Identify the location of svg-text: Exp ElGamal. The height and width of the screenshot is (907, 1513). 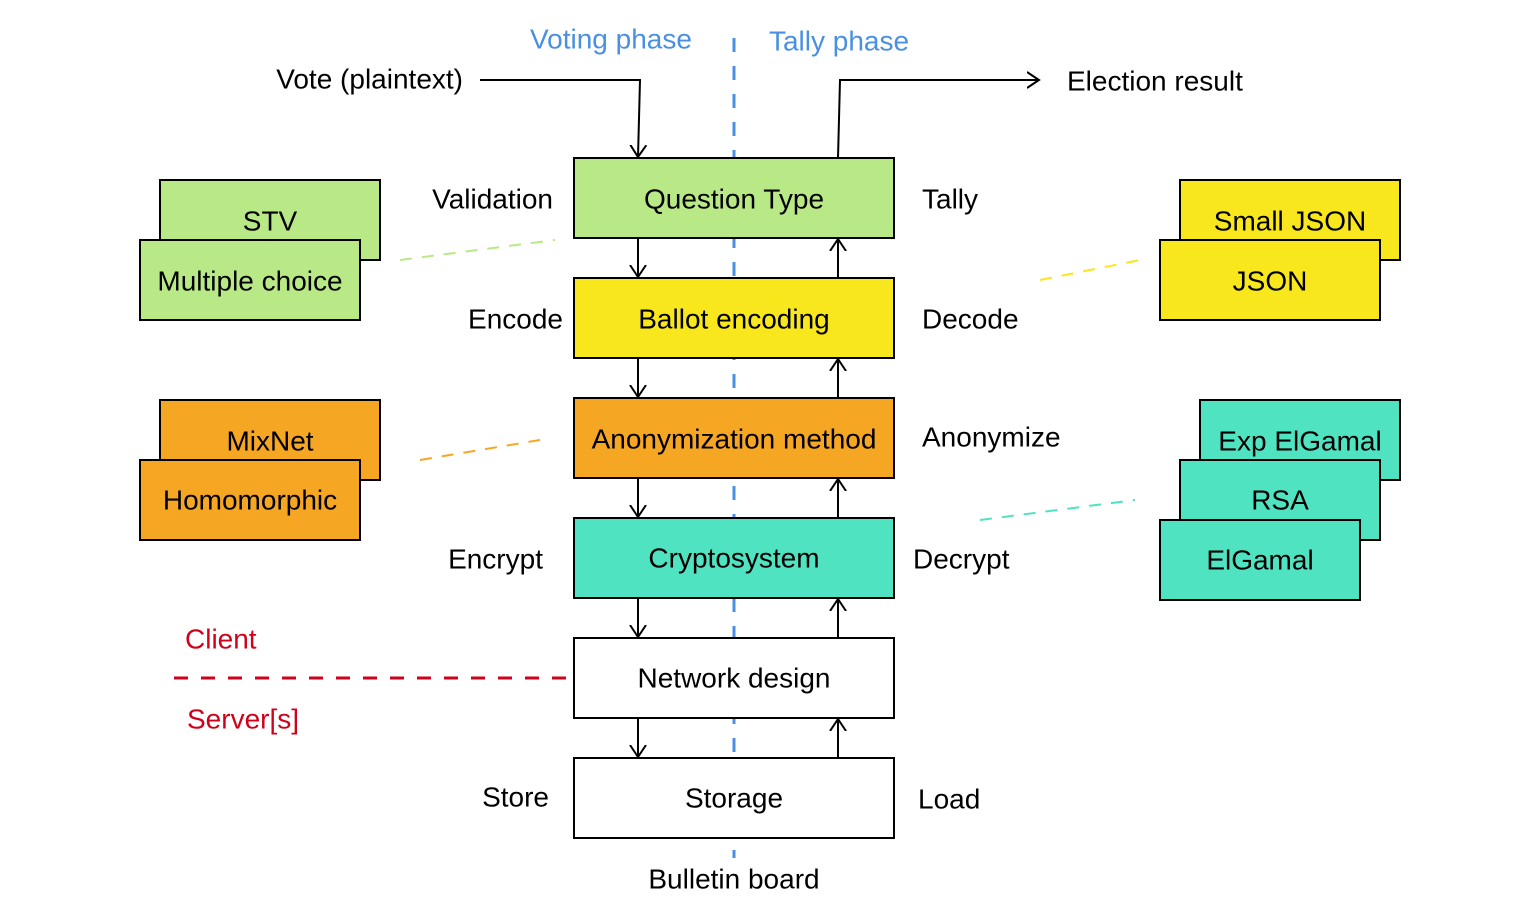
(1299, 441).